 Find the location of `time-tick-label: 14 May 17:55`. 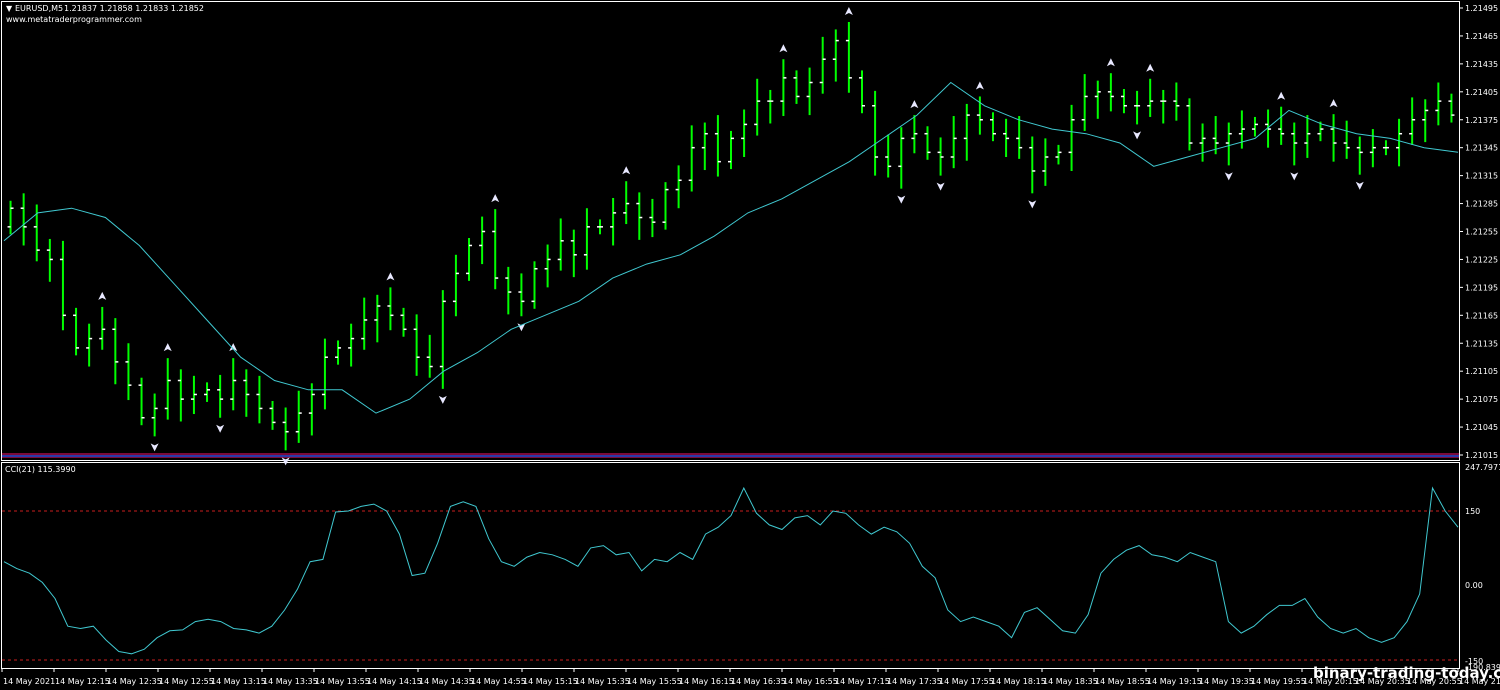

time-tick-label: 14 May 17:55 is located at coordinates (966, 681).